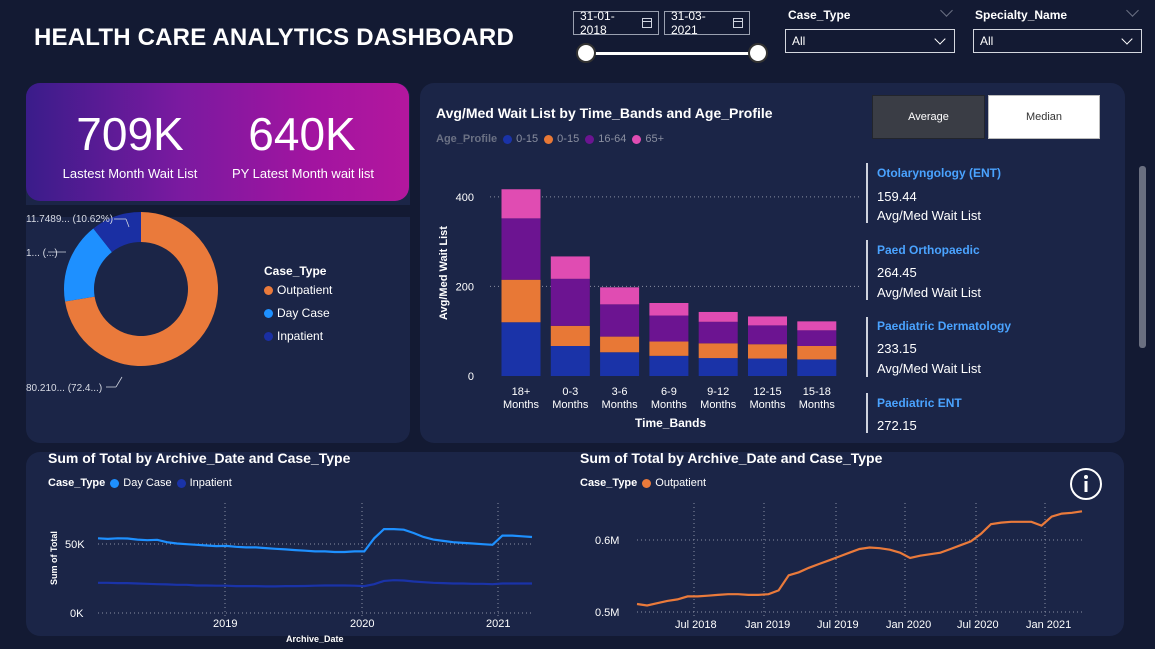 This screenshot has height=649, width=1155. I want to click on case-type-dropdown: All, so click(870, 41).